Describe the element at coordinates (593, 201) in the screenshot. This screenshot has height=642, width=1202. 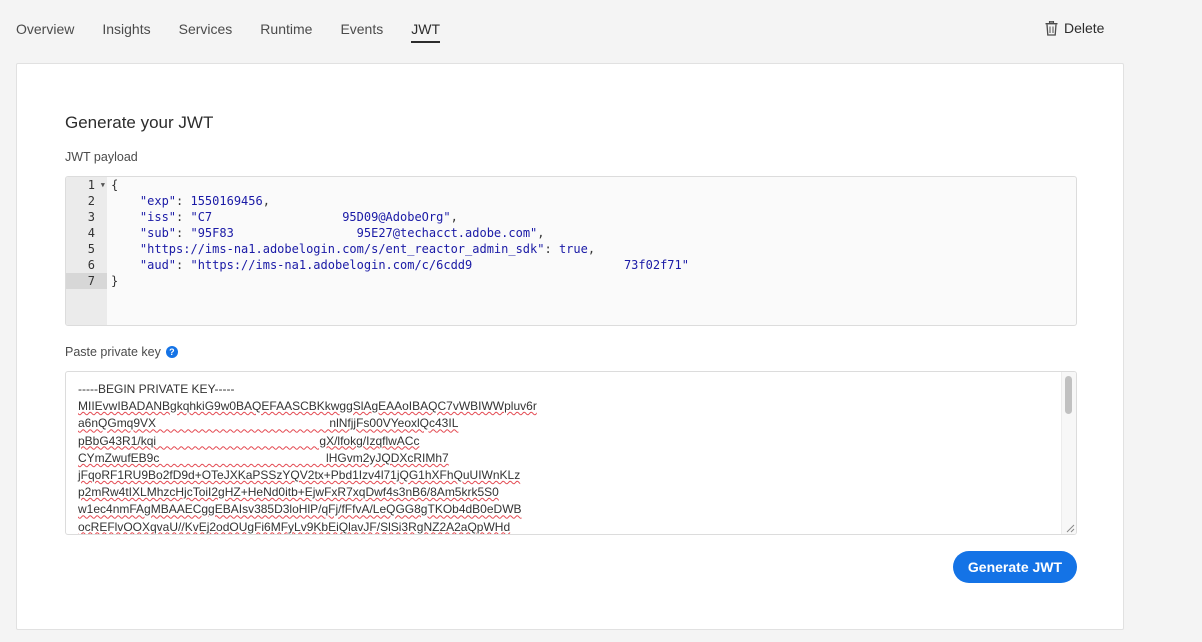
I see `code-line: "exp": 1550169456,` at that location.